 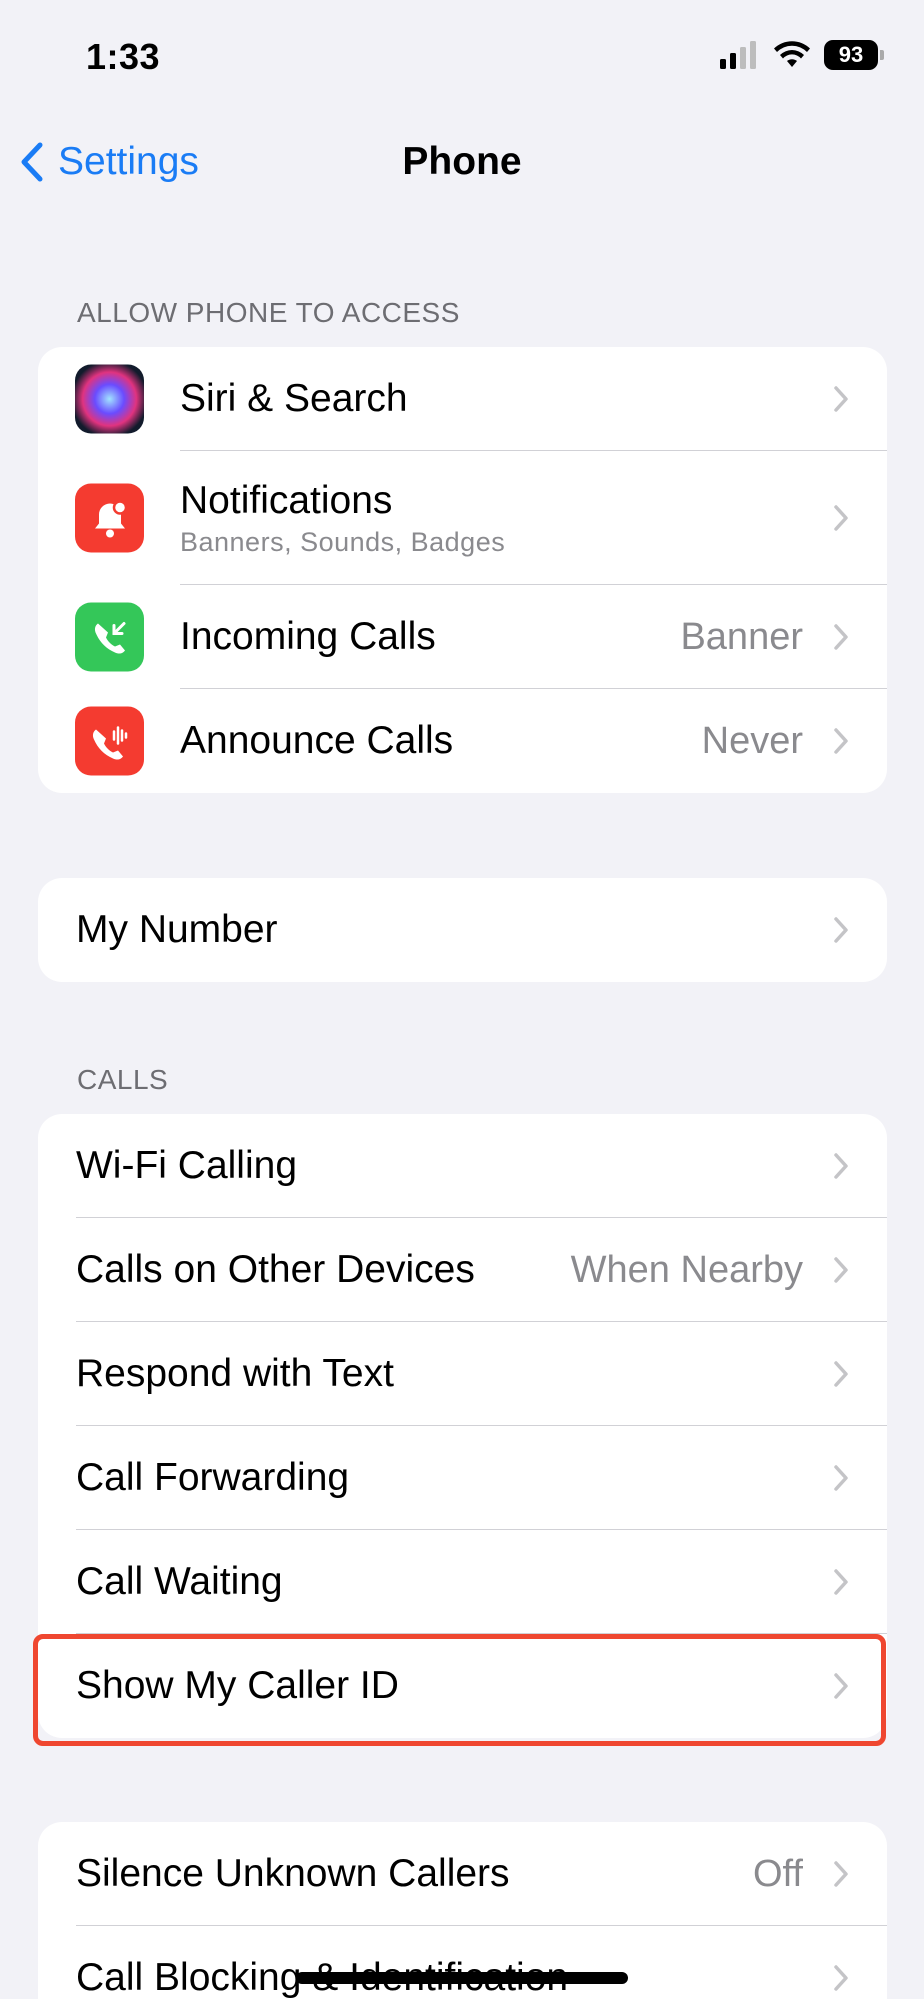 What do you see at coordinates (462, 161) in the screenshot?
I see `page-title: Phone` at bounding box center [462, 161].